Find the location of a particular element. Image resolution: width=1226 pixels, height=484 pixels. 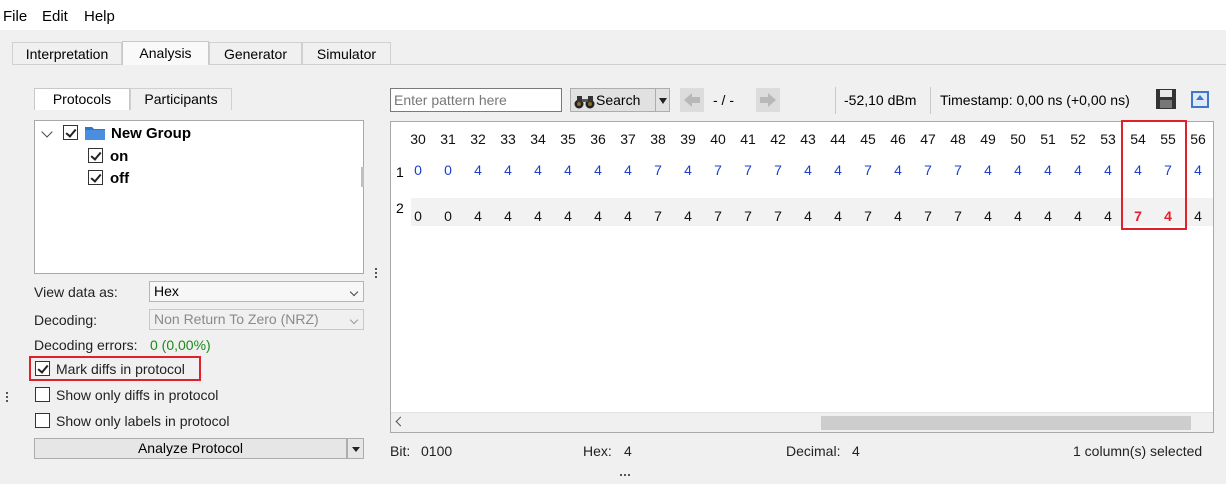

subtab-protocols: Protocols is located at coordinates (82, 99).